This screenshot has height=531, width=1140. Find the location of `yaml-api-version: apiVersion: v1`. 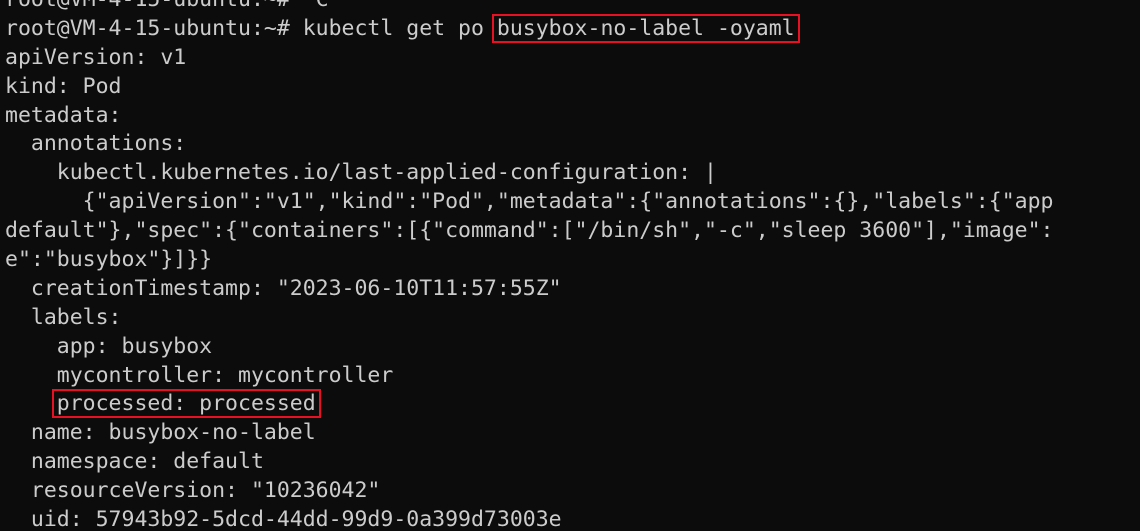

yaml-api-version: apiVersion: v1 is located at coordinates (96, 57).